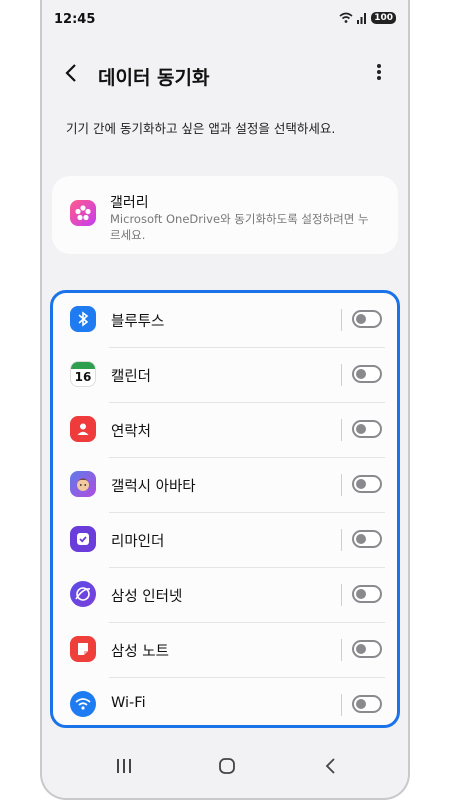 Image resolution: width=450 pixels, height=802 pixels. I want to click on system-nav-bar, so click(225, 770).